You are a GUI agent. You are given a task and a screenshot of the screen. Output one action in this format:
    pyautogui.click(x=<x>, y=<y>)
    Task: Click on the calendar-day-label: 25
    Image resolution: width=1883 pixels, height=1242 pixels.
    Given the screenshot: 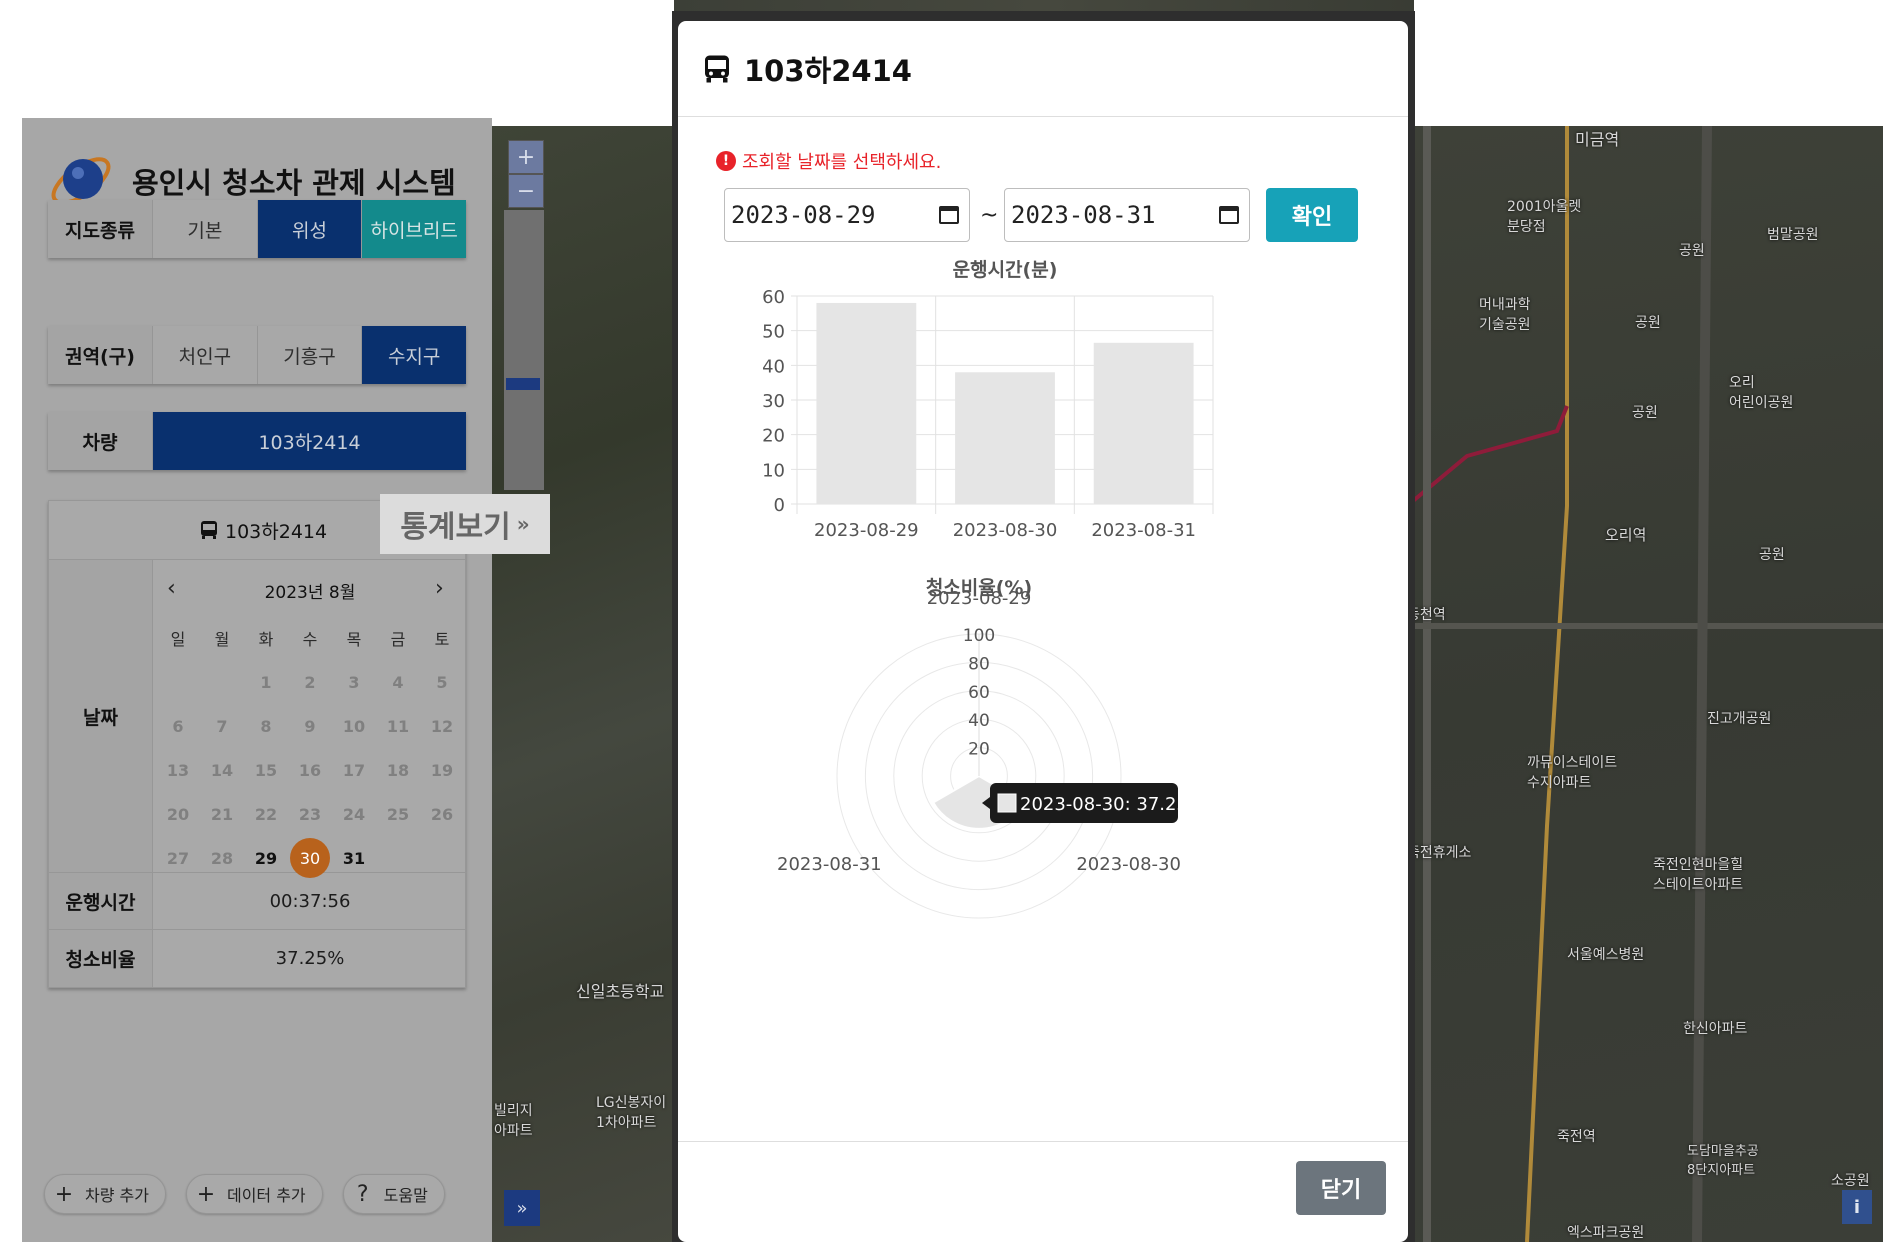 What is the action you would take?
    pyautogui.click(x=398, y=814)
    